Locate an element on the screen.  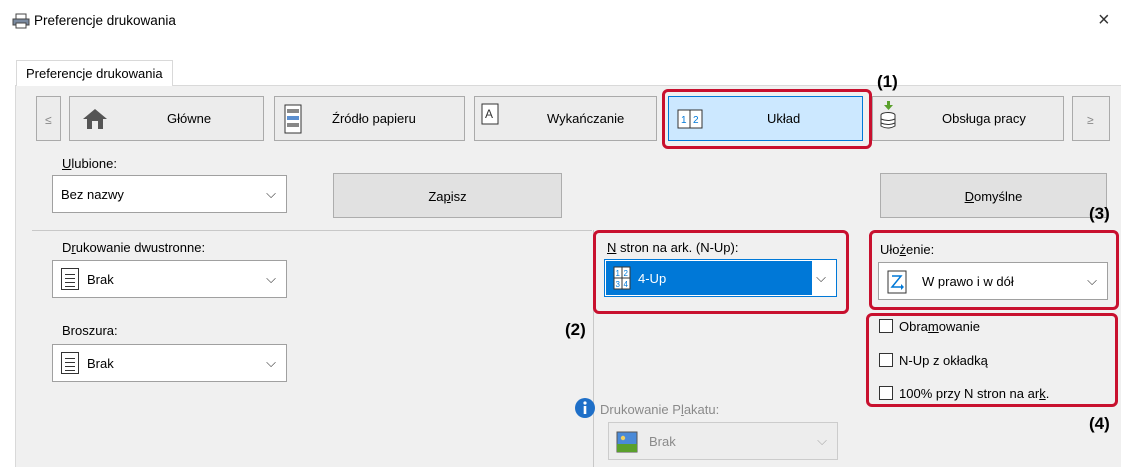
poster-select: Brak ⌵ is located at coordinates (723, 441).